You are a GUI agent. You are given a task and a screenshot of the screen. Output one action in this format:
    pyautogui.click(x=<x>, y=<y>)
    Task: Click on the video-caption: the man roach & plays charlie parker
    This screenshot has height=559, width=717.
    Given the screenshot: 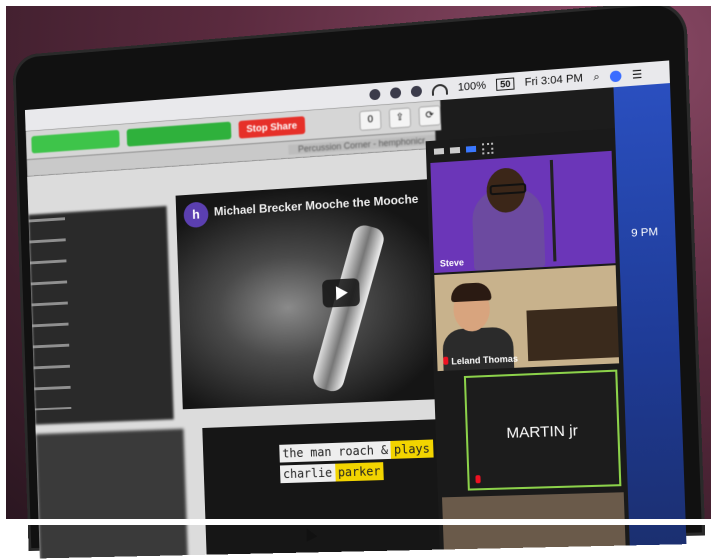 What is the action you would take?
    pyautogui.click(x=356, y=462)
    